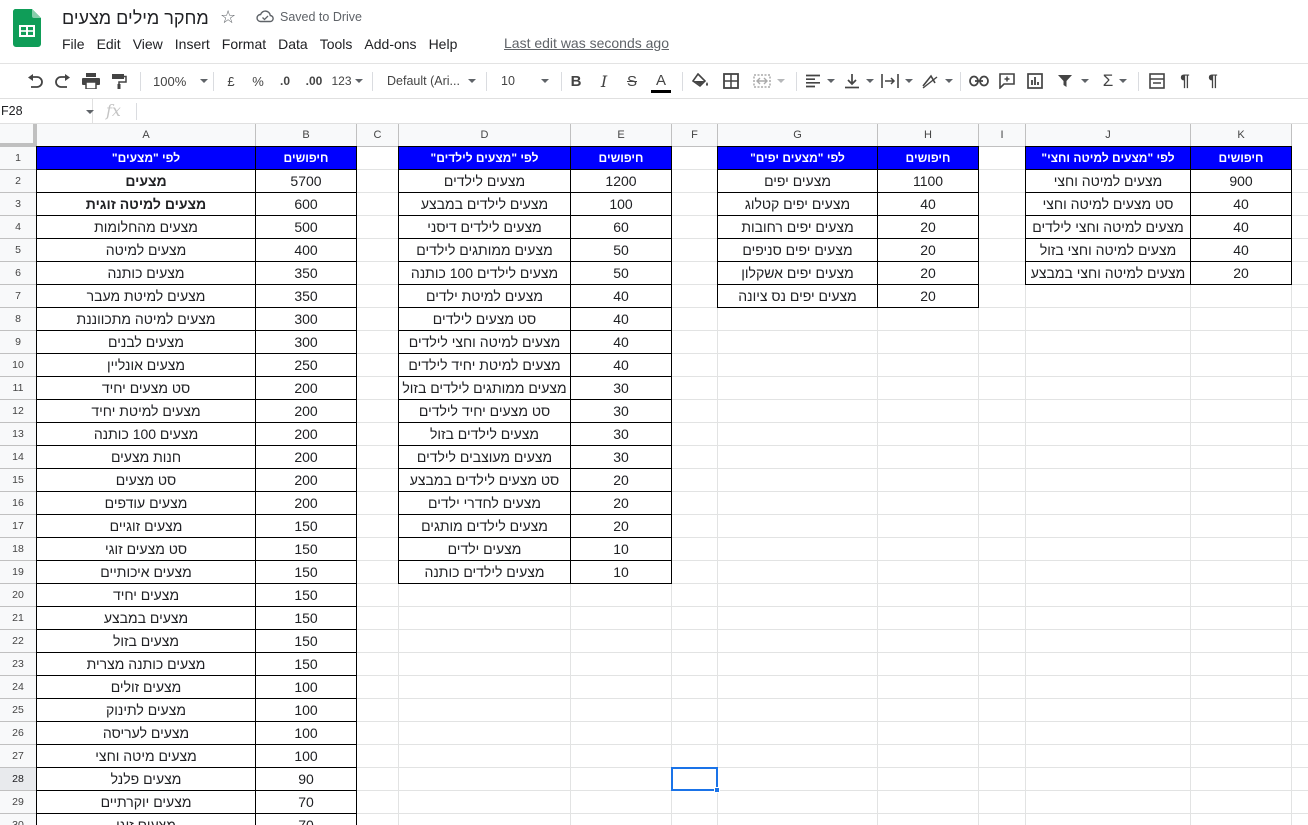 The height and width of the screenshot is (825, 1308). I want to click on cloud-saved-icon, so click(265, 16).